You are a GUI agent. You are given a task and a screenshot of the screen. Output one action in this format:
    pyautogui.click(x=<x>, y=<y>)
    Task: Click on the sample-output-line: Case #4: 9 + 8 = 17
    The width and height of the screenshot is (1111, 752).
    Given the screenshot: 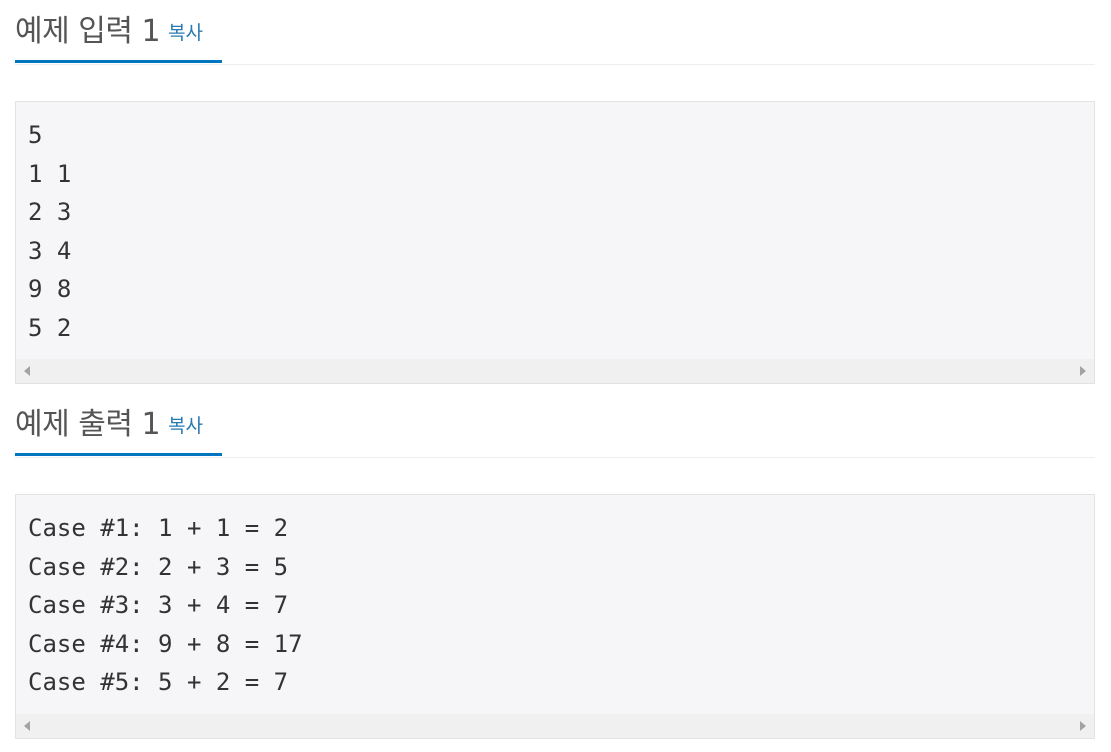 What is the action you would take?
    pyautogui.click(x=165, y=643)
    